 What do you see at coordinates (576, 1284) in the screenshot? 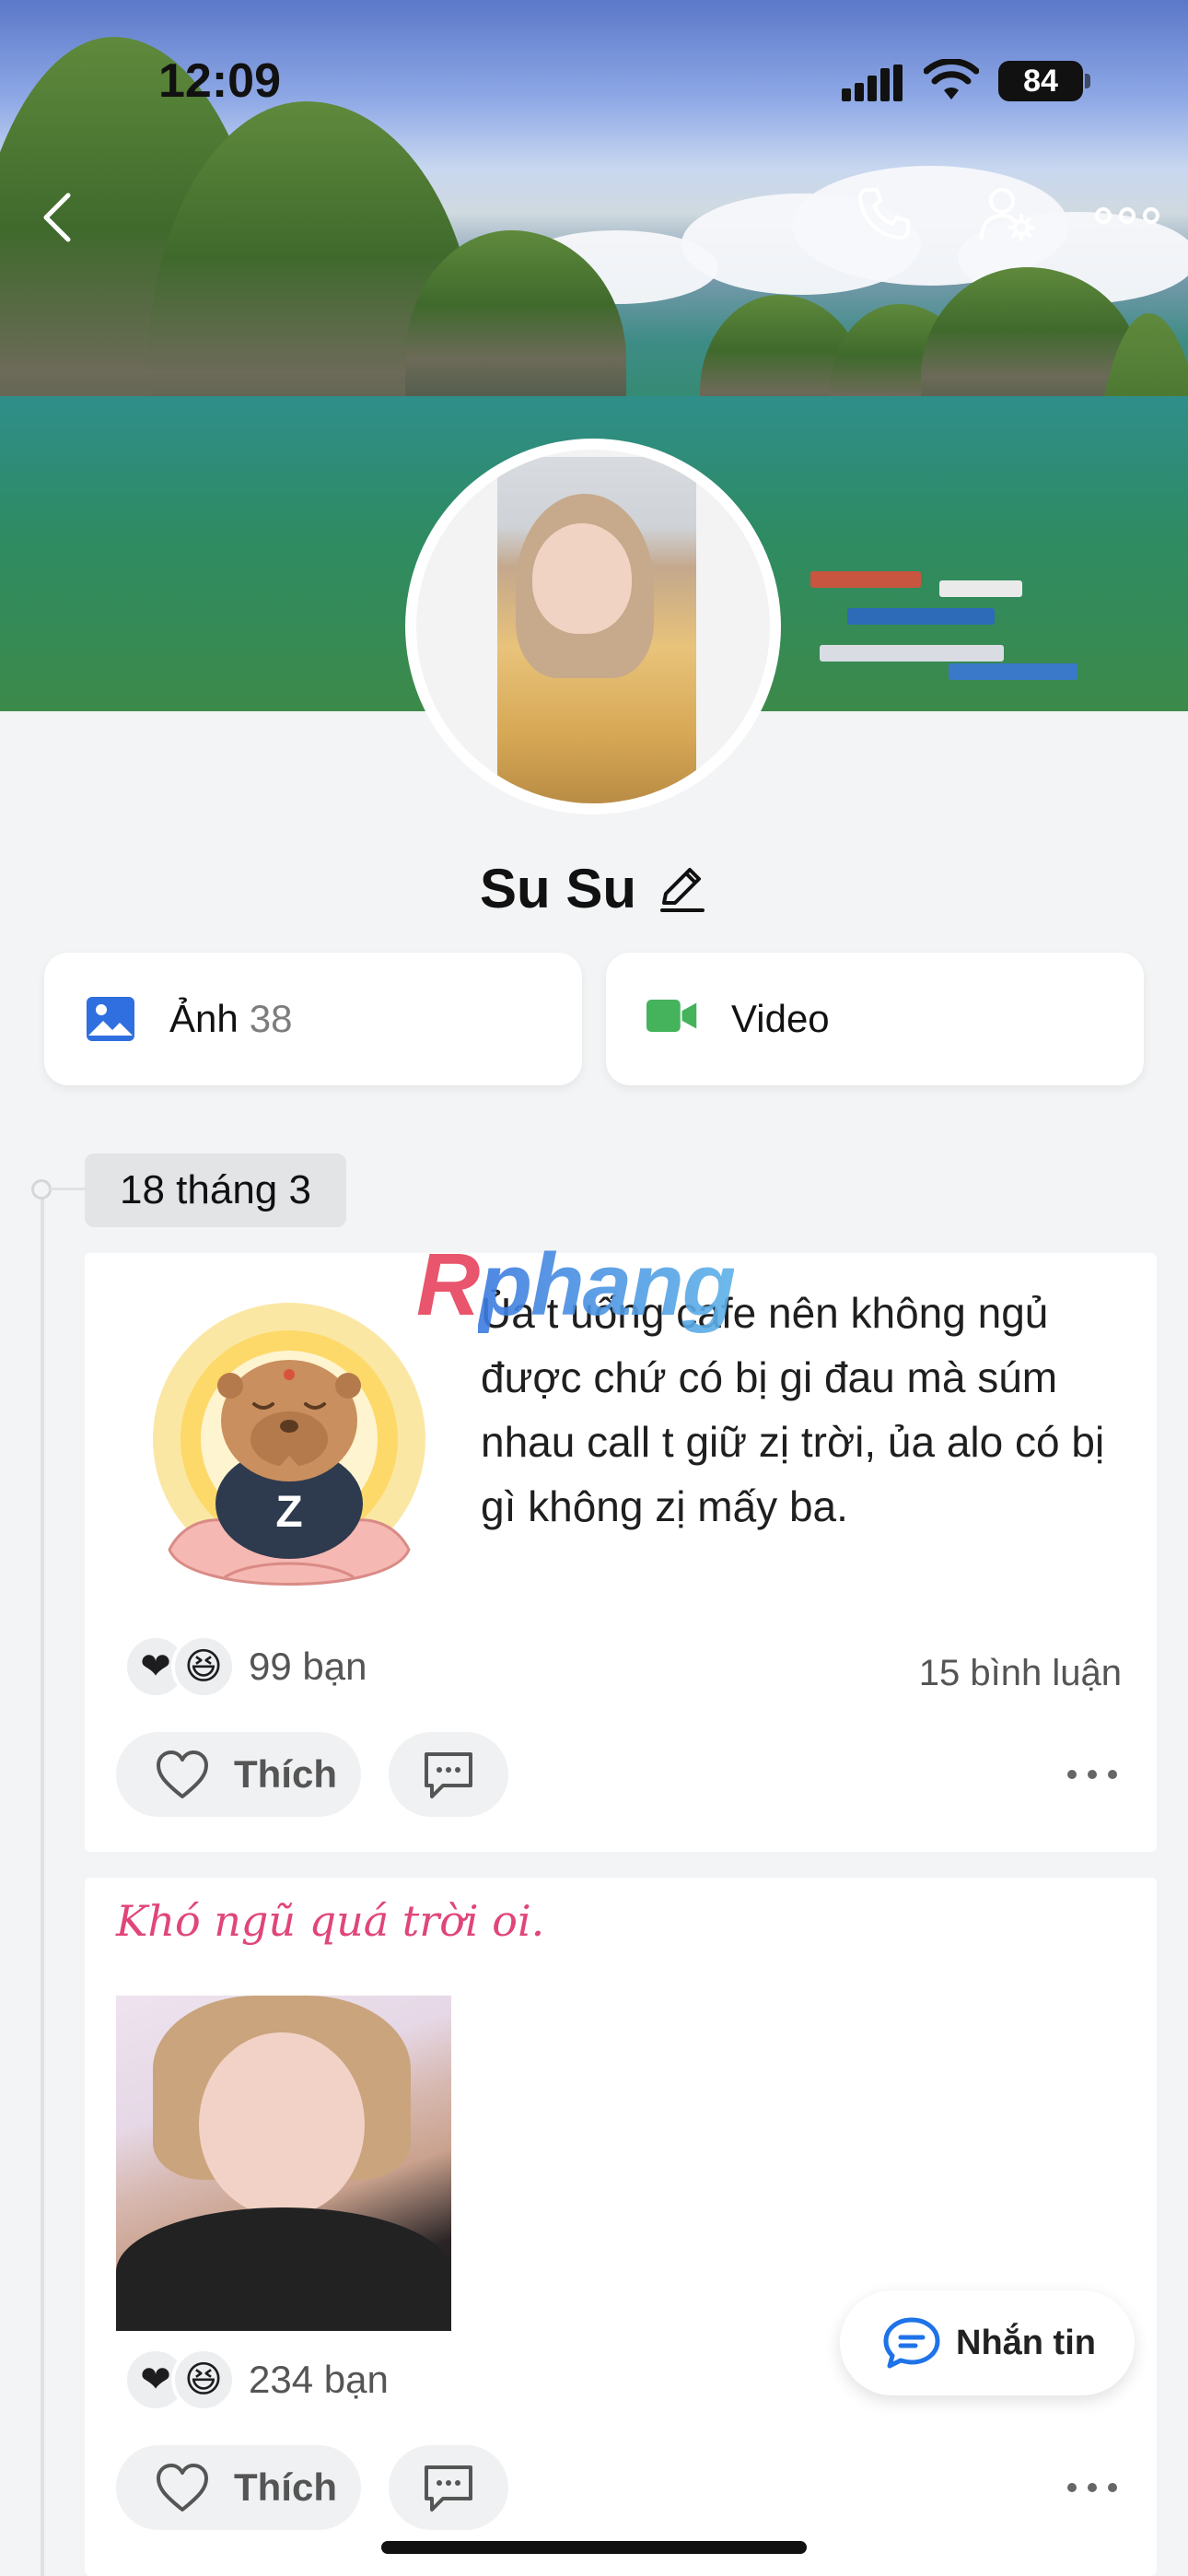
I see `watermark-logo: Rphang` at bounding box center [576, 1284].